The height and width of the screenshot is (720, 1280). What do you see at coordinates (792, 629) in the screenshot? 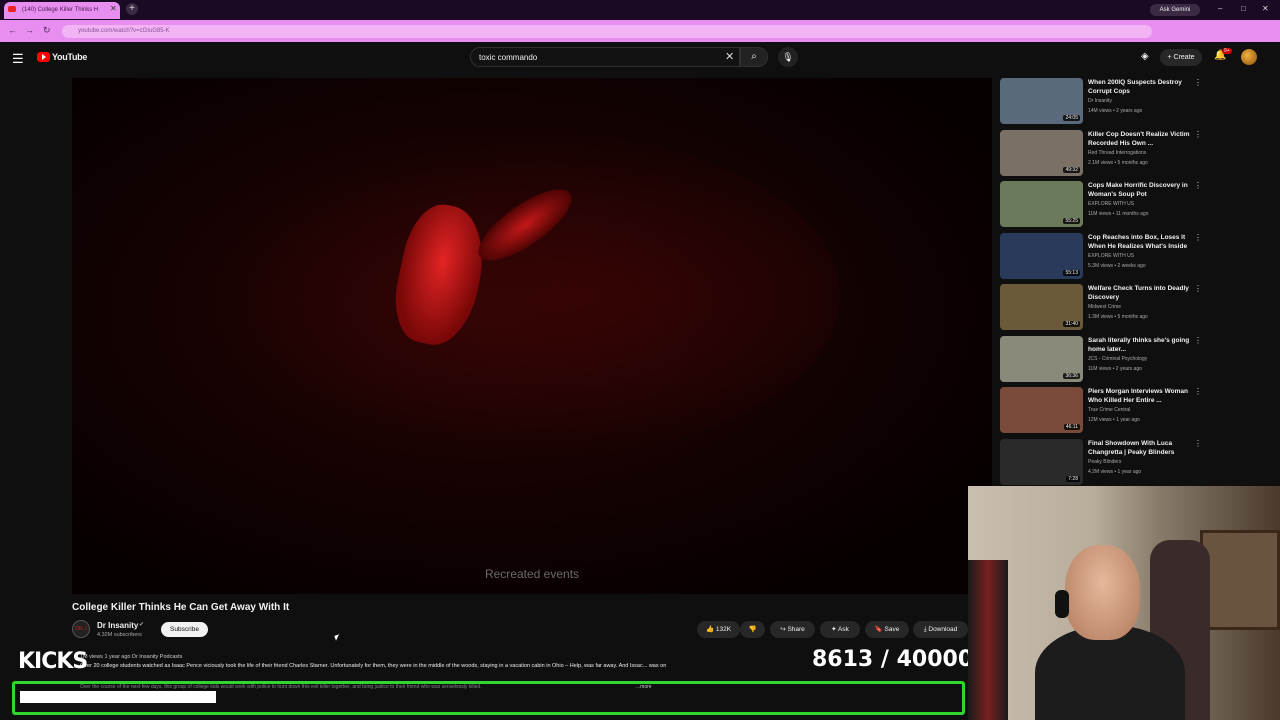
I see `share-button: ↪ Share` at bounding box center [792, 629].